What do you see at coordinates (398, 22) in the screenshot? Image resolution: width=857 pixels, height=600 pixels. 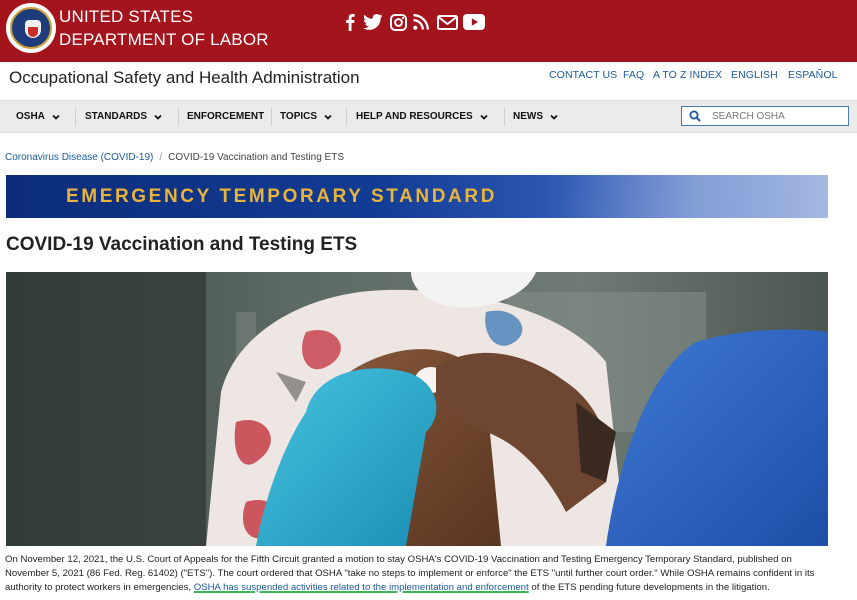 I see `instagram-icon` at bounding box center [398, 22].